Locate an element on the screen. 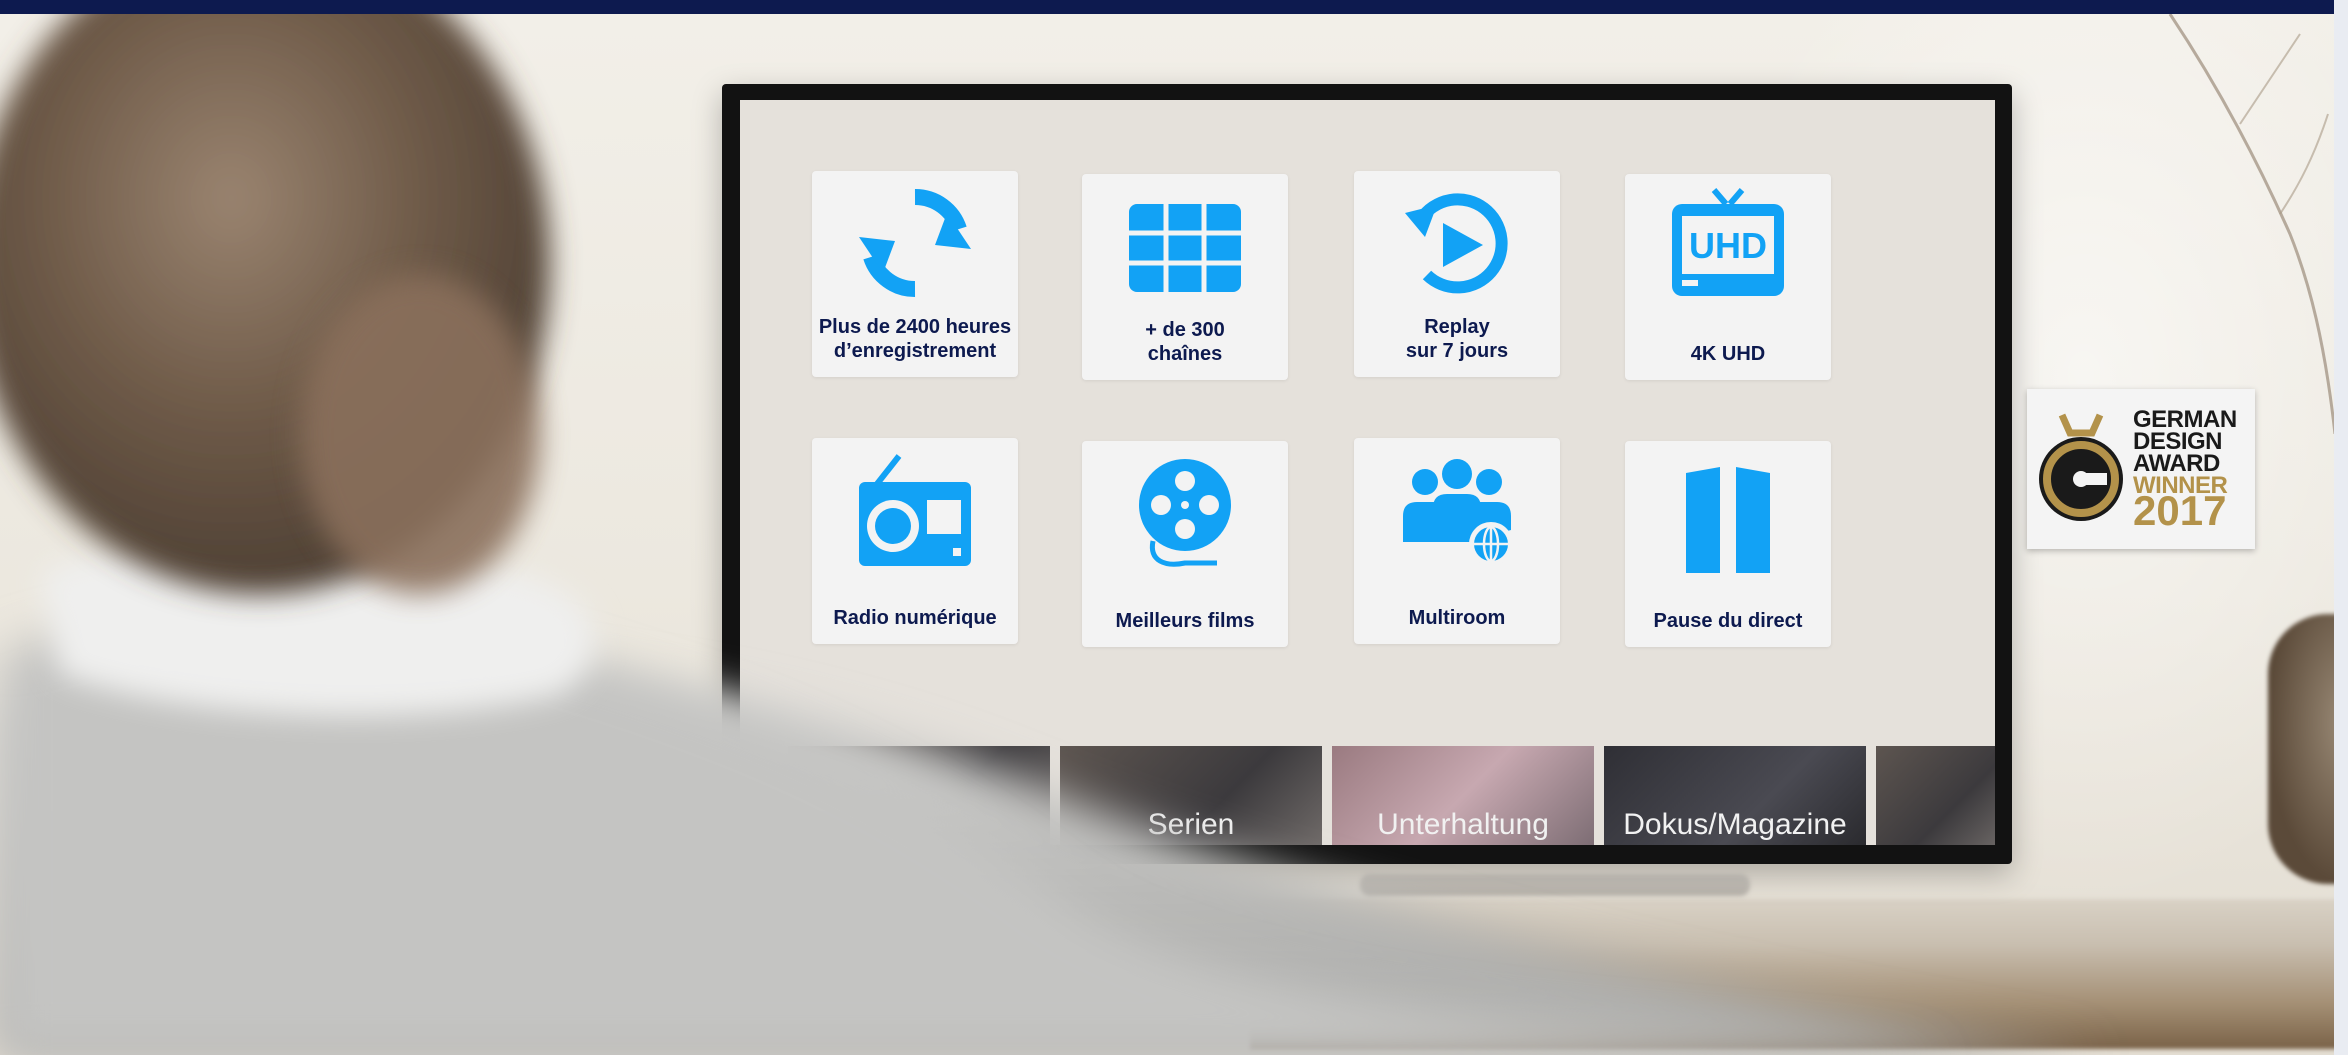 Image resolution: width=2348 pixels, height=1055 pixels. right-edge-strip is located at coordinates (2341, 527).